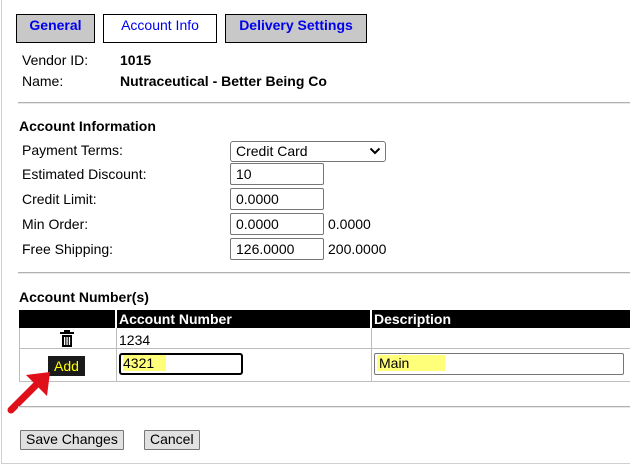  I want to click on free-shipping-secondary: 200.0000, so click(357, 249).